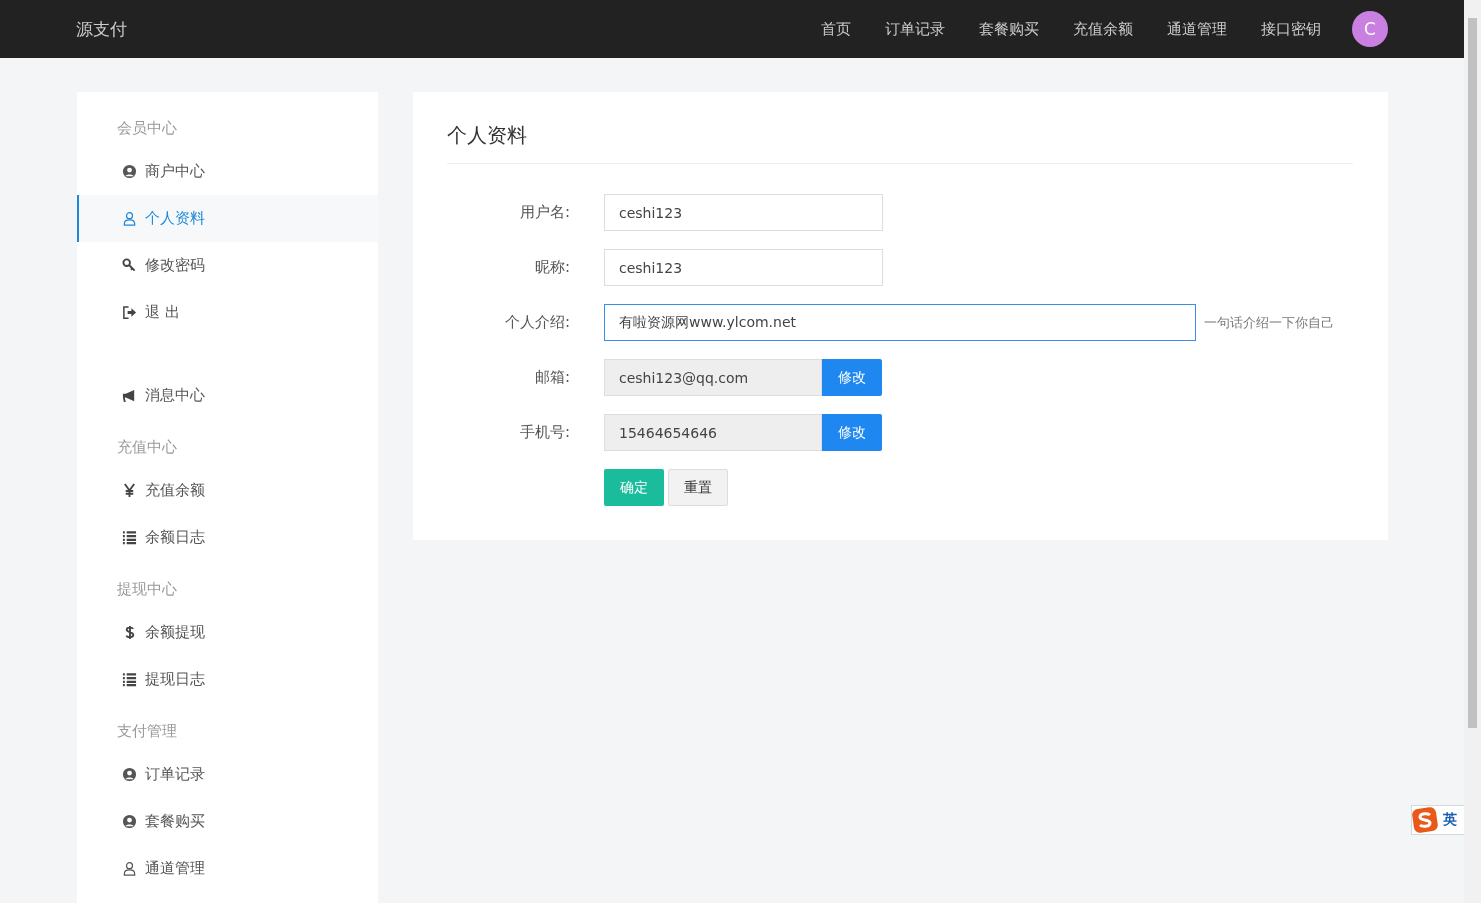 Image resolution: width=1481 pixels, height=903 pixels. I want to click on nav-link: 套餐购买, so click(1009, 29).